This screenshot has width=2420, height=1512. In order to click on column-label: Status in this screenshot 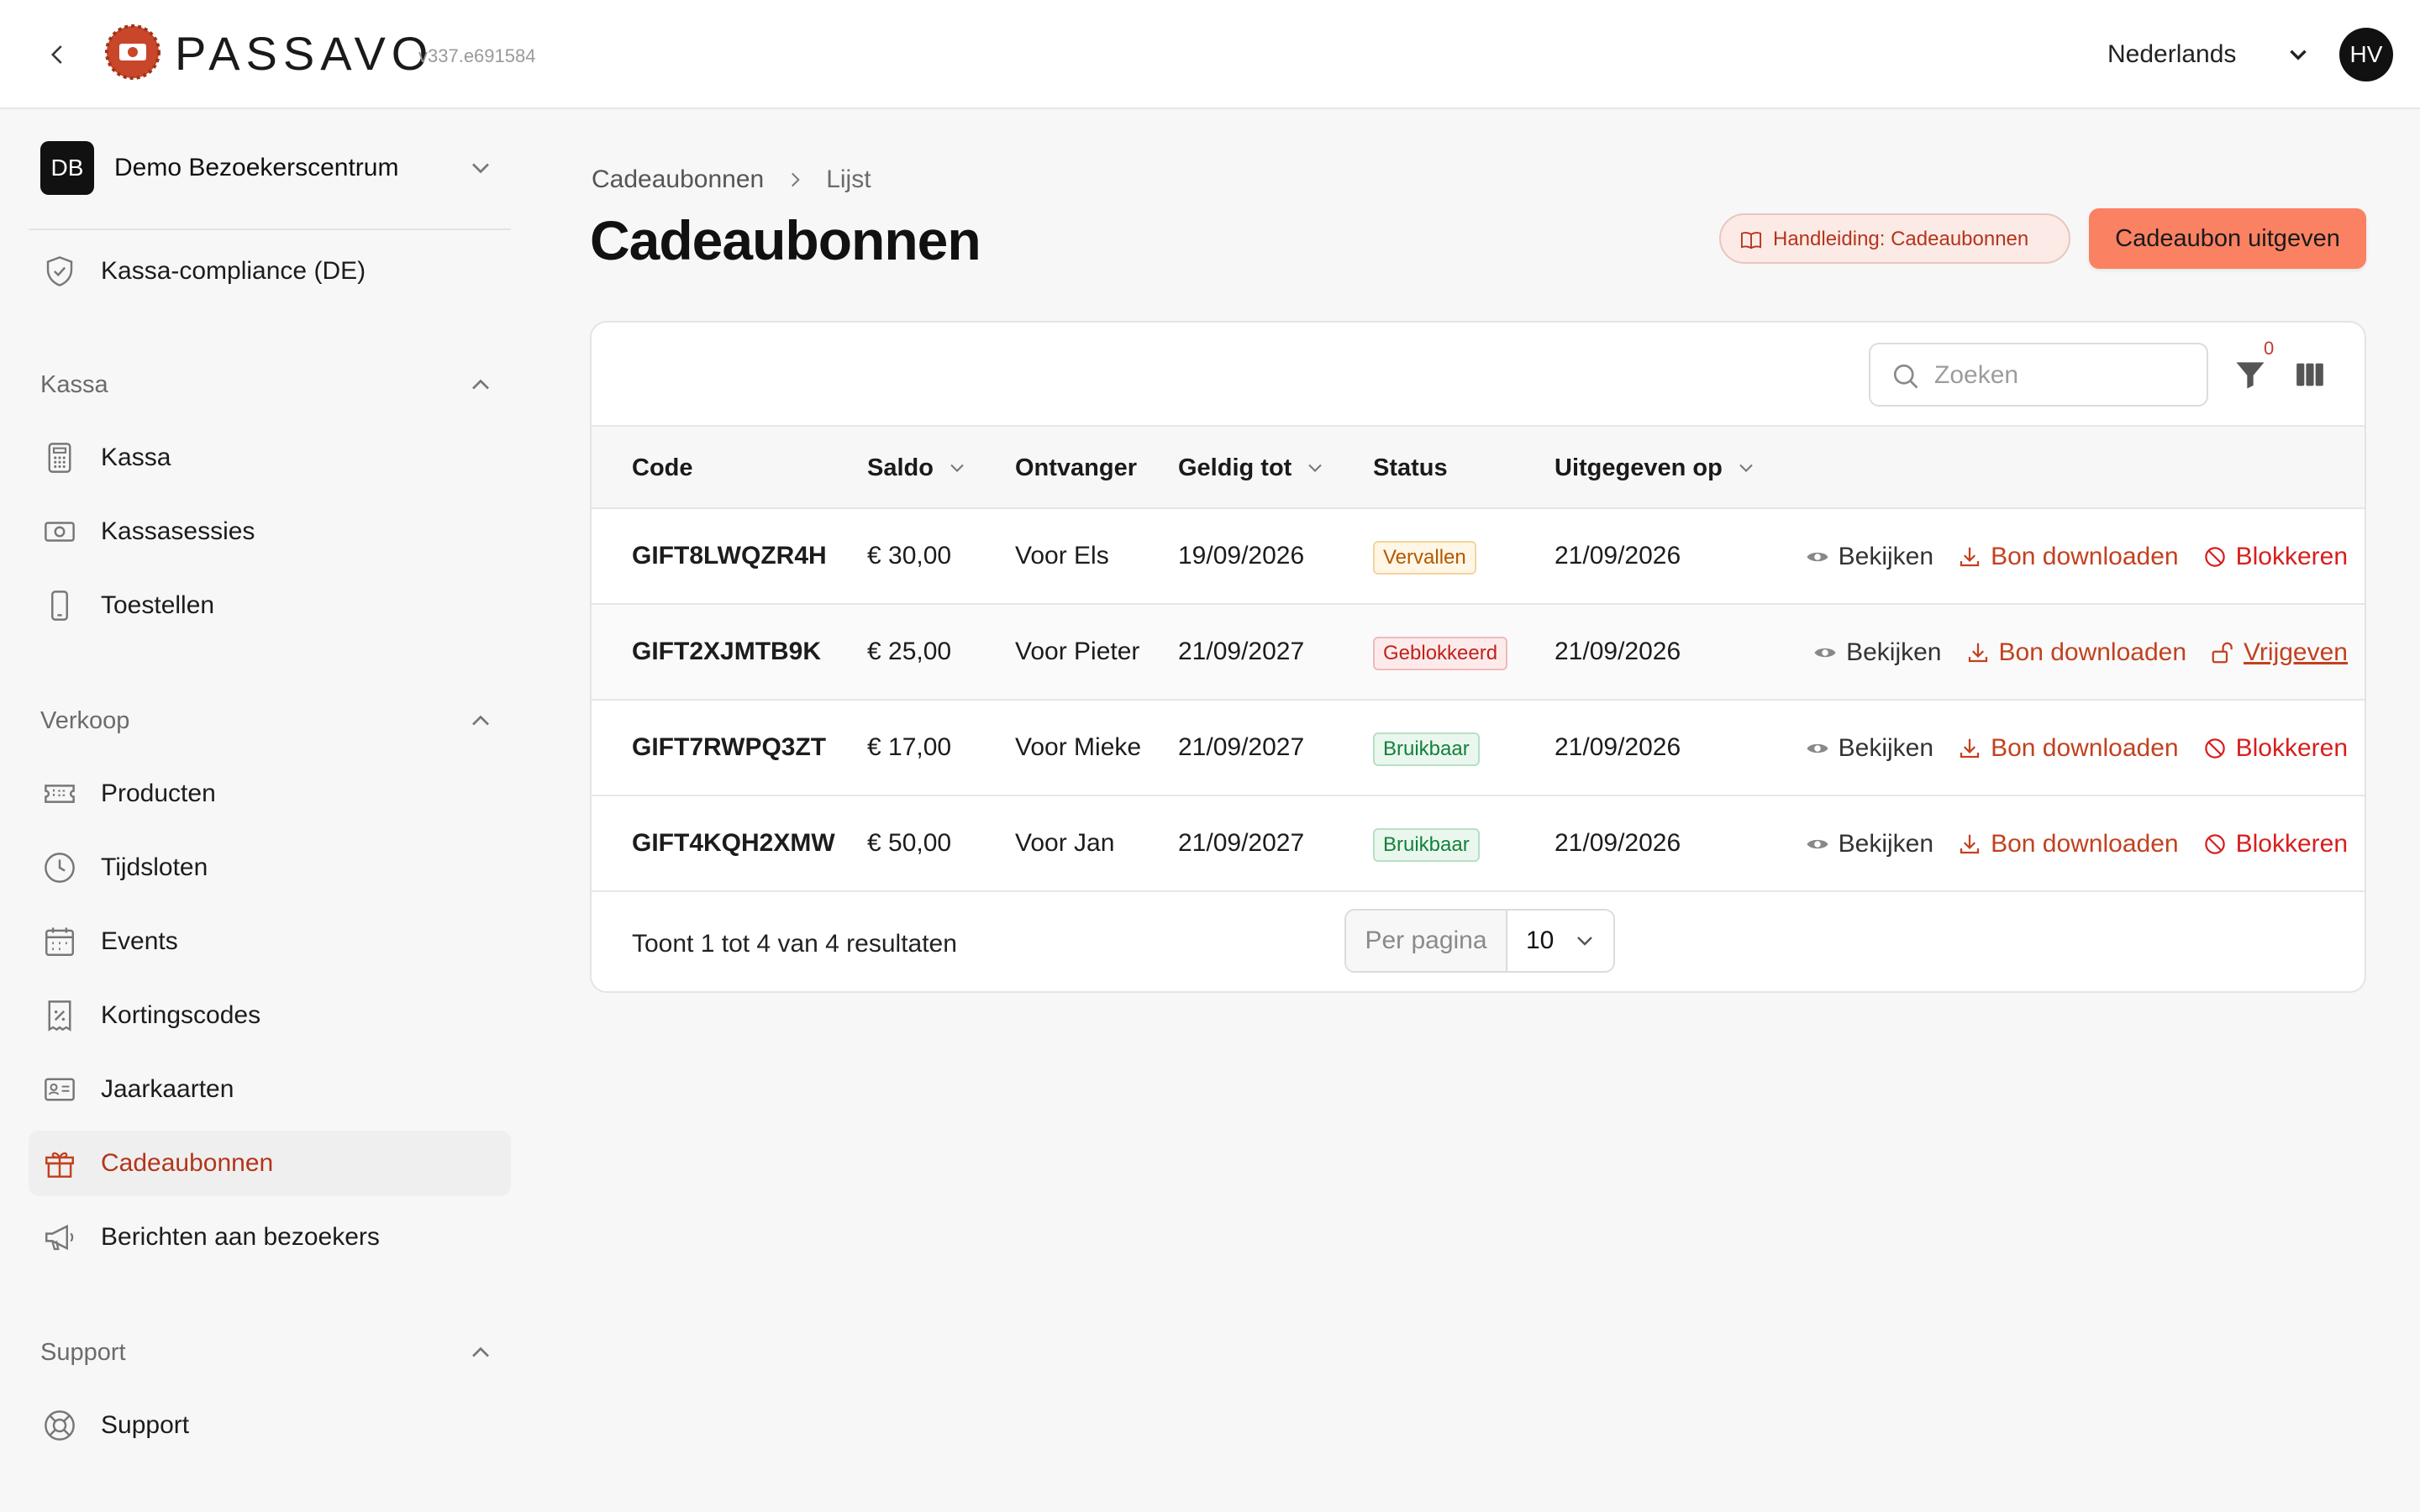, I will do `click(1410, 467)`.